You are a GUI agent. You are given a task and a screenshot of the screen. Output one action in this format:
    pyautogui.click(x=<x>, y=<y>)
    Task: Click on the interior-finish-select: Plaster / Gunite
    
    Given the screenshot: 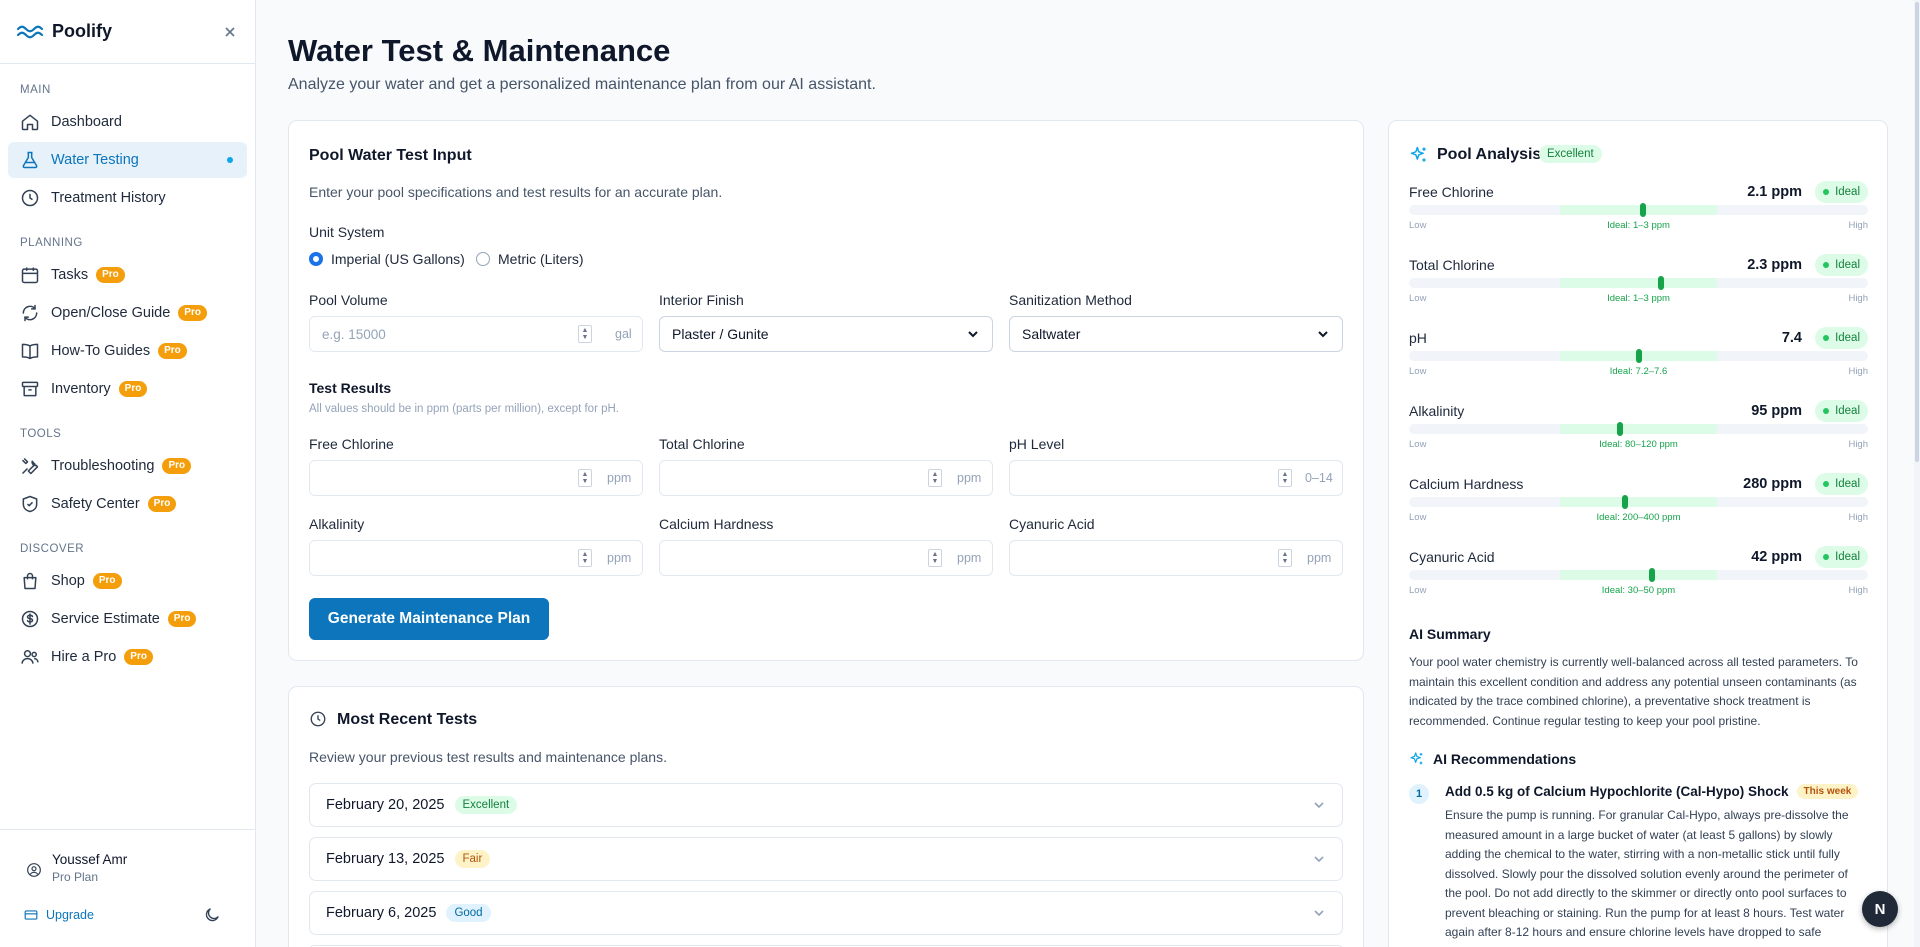 What is the action you would take?
    pyautogui.click(x=826, y=334)
    